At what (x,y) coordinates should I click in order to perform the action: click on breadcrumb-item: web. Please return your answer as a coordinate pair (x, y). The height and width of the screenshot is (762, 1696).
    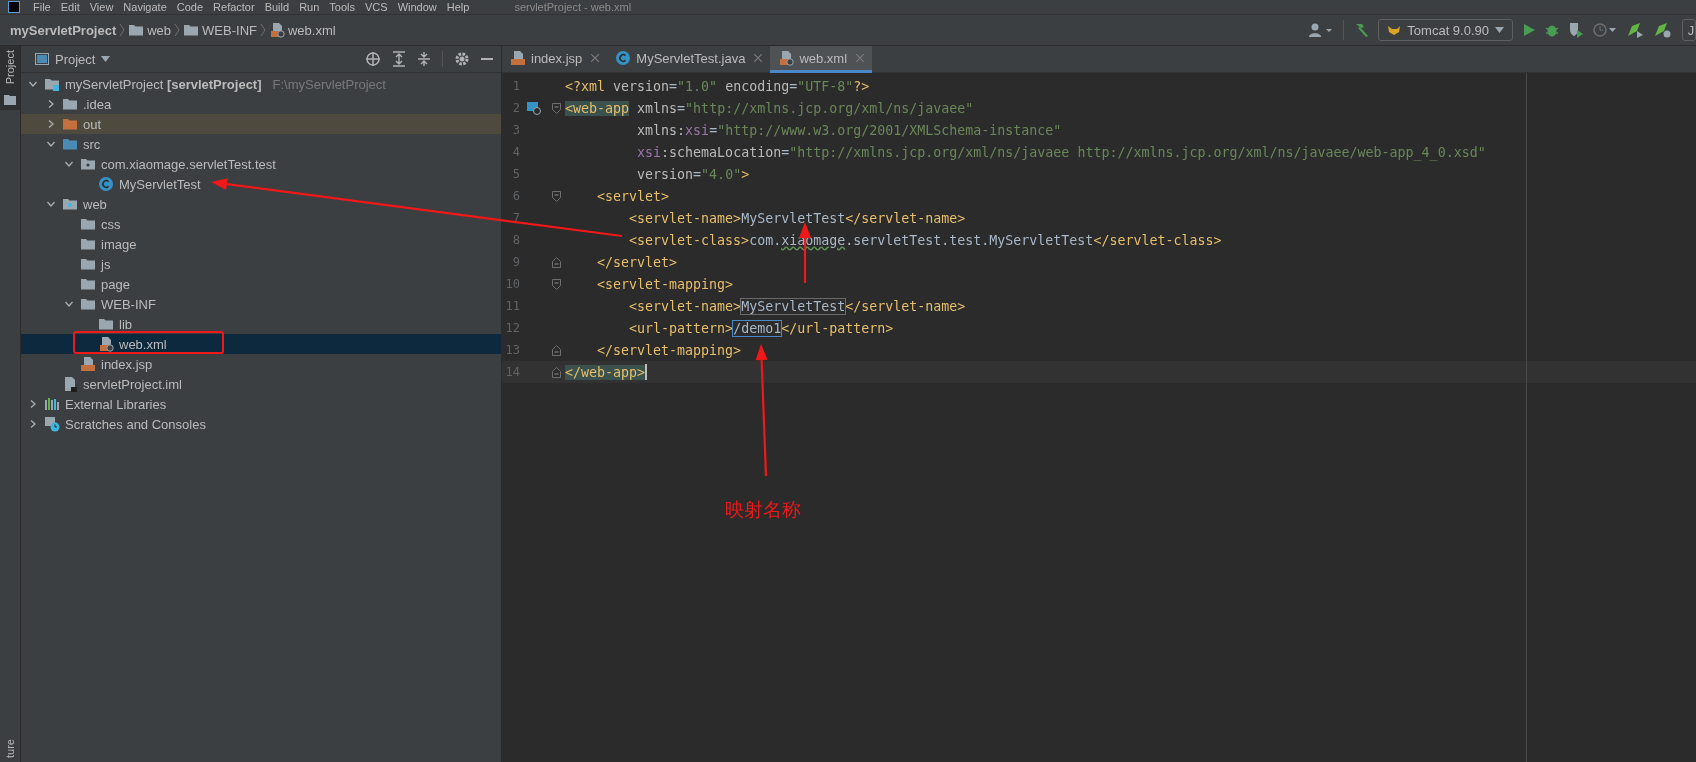
    Looking at the image, I should click on (159, 30).